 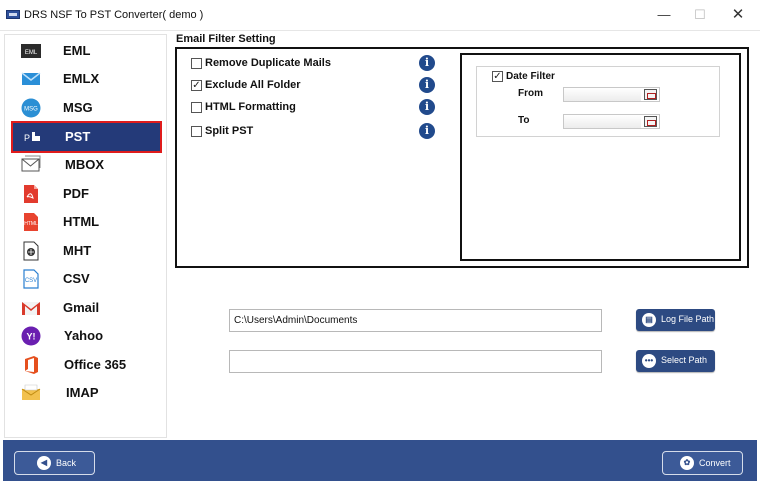 What do you see at coordinates (31, 163) in the screenshot?
I see `mbox-envelope-icon` at bounding box center [31, 163].